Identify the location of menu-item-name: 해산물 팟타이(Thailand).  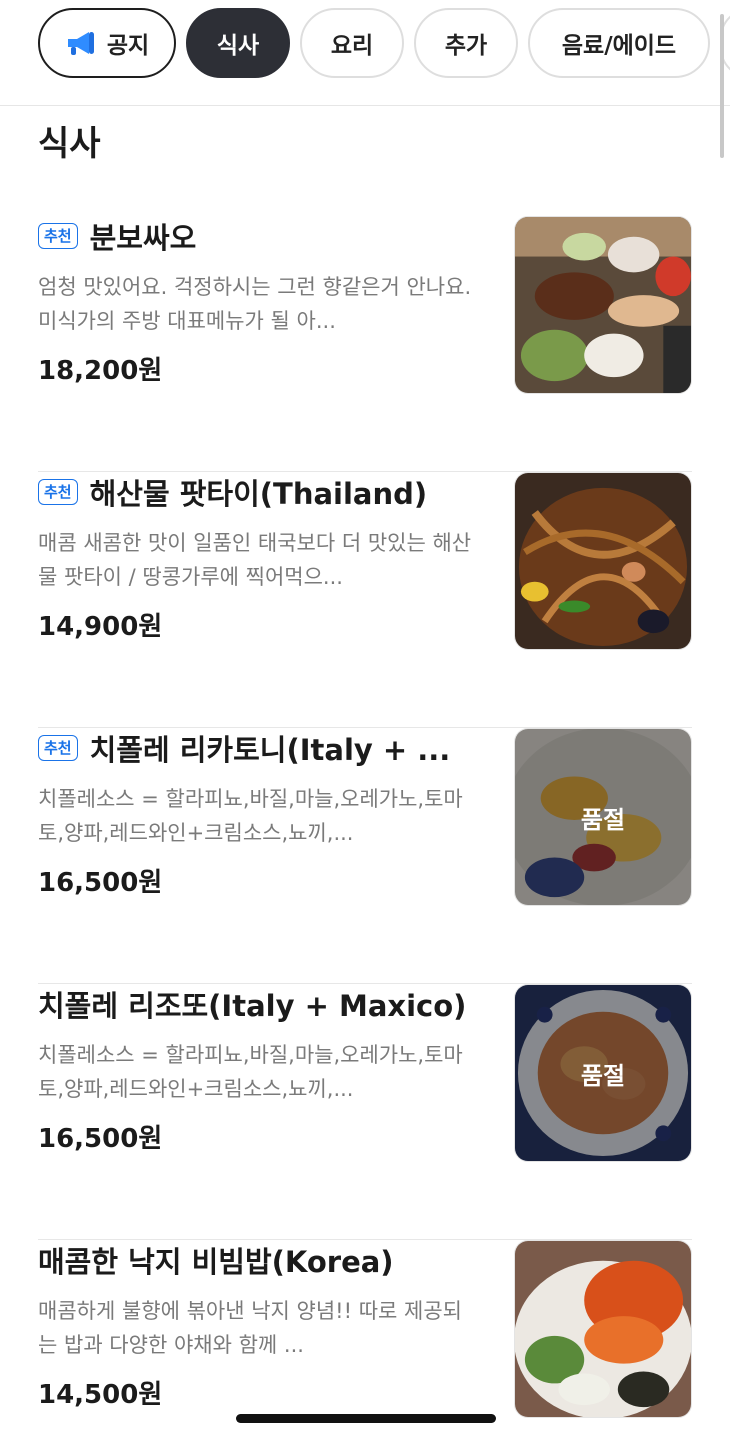
(258, 494).